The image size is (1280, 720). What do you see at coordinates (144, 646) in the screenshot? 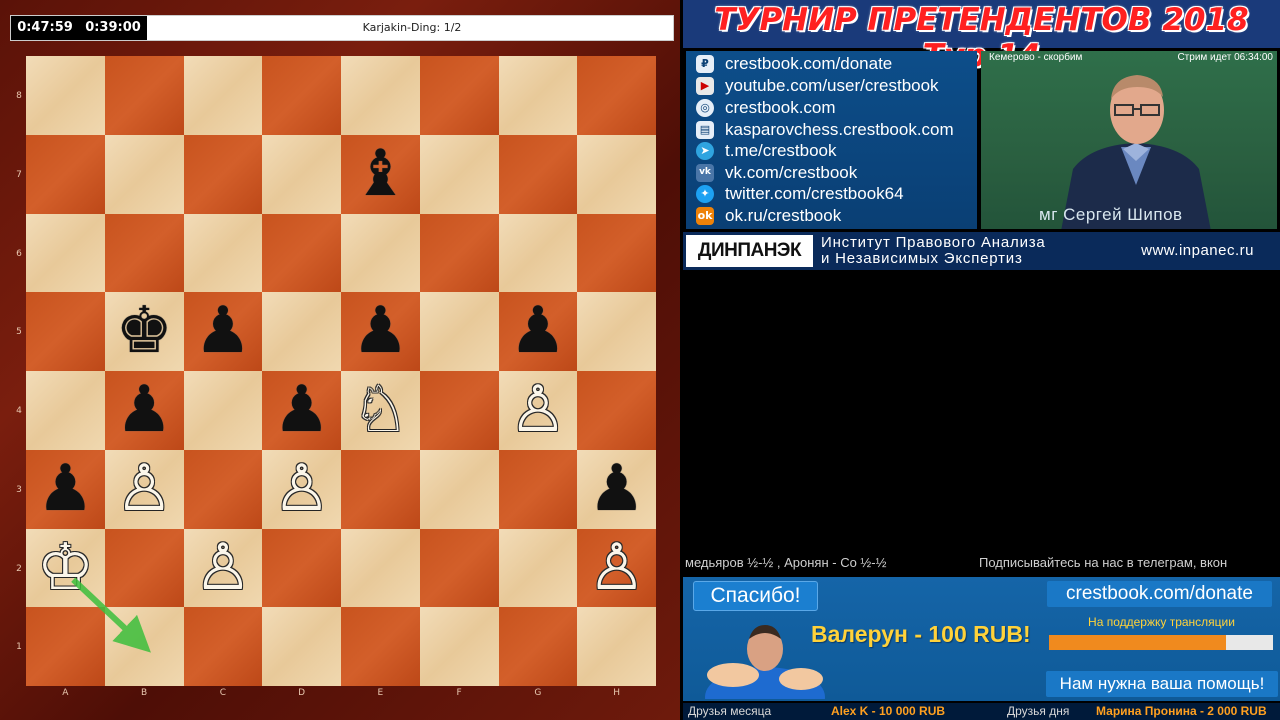
I see `square-b1` at bounding box center [144, 646].